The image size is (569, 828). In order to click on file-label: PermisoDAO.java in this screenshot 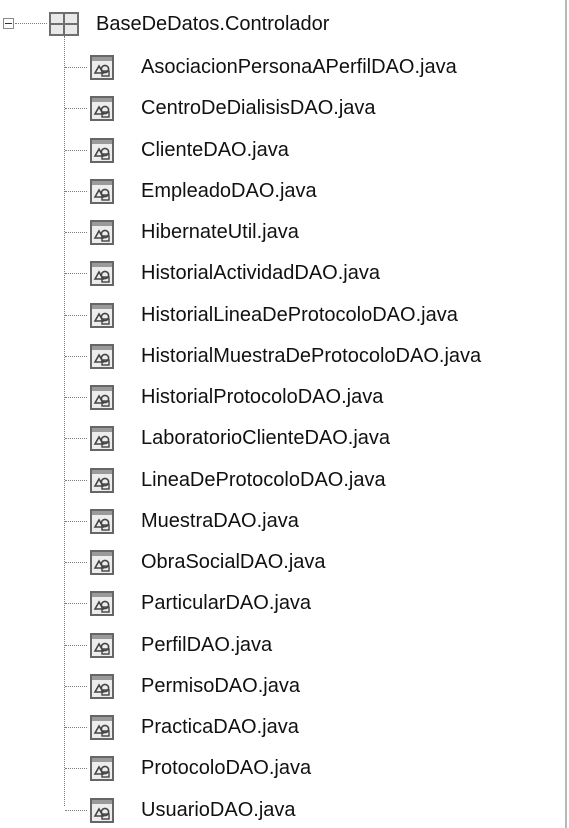, I will do `click(220, 685)`.